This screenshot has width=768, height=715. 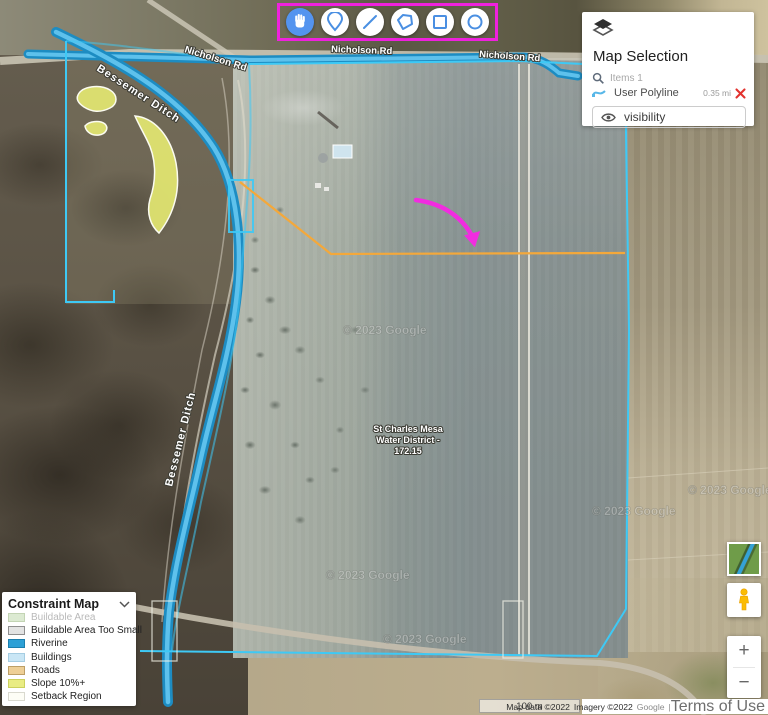 What do you see at coordinates (51, 657) in the screenshot?
I see `legend-label: Buildings` at bounding box center [51, 657].